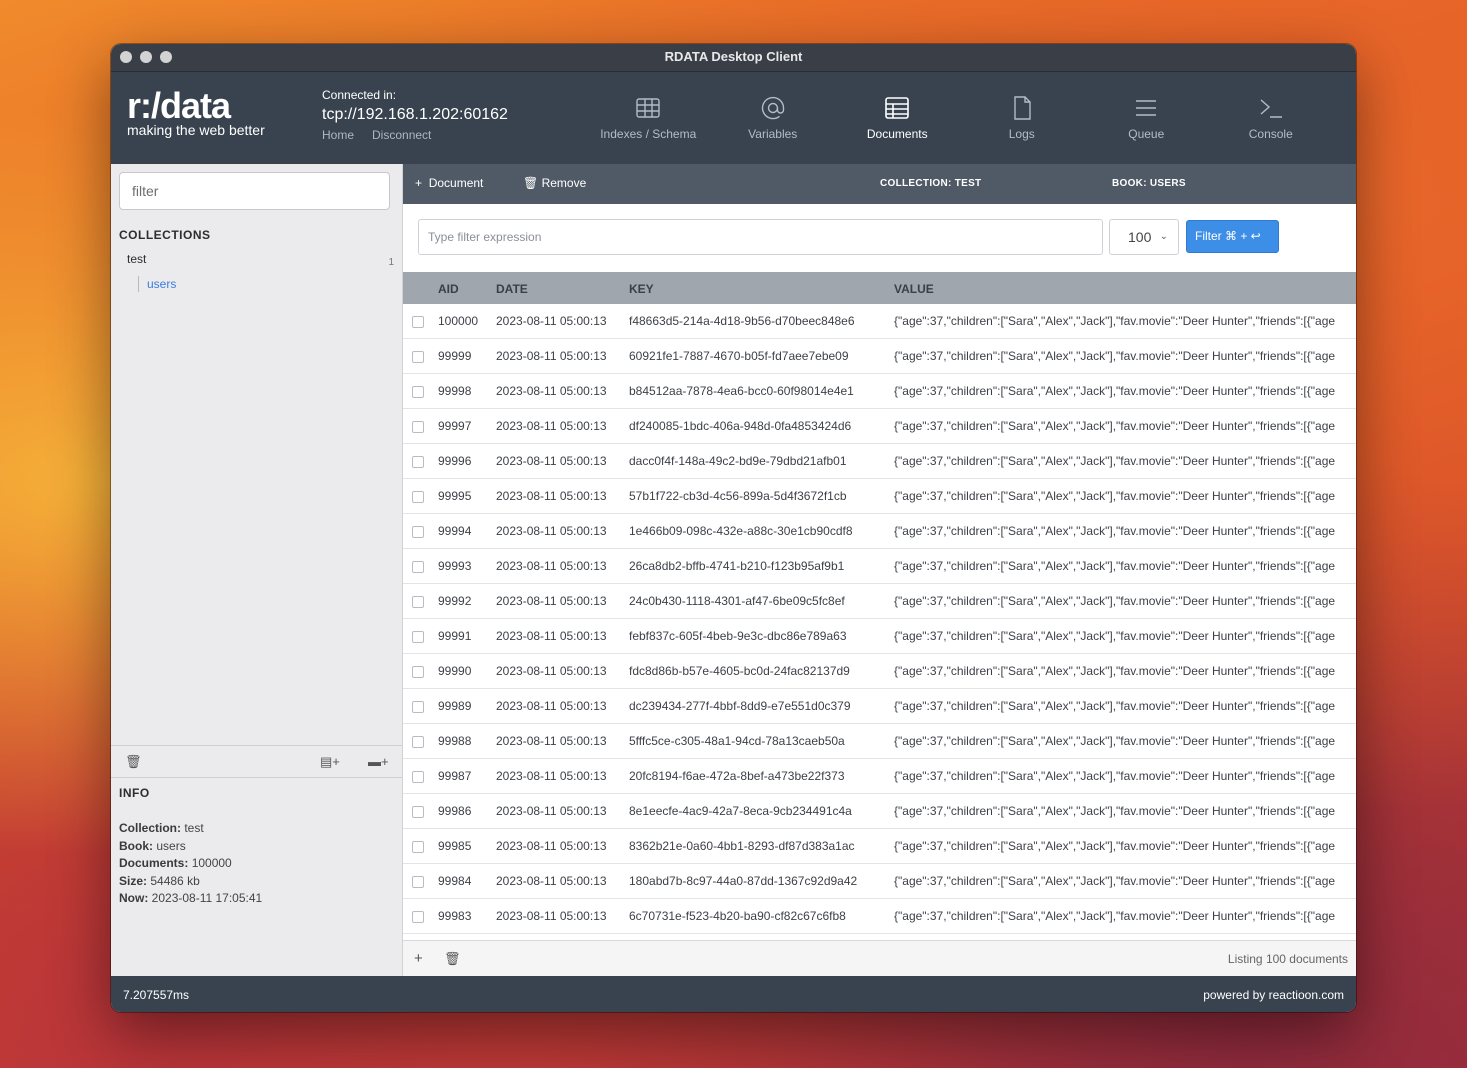 The image size is (1467, 1068). Describe the element at coordinates (455, 741) in the screenshot. I see `cell-aid: 99988` at that location.